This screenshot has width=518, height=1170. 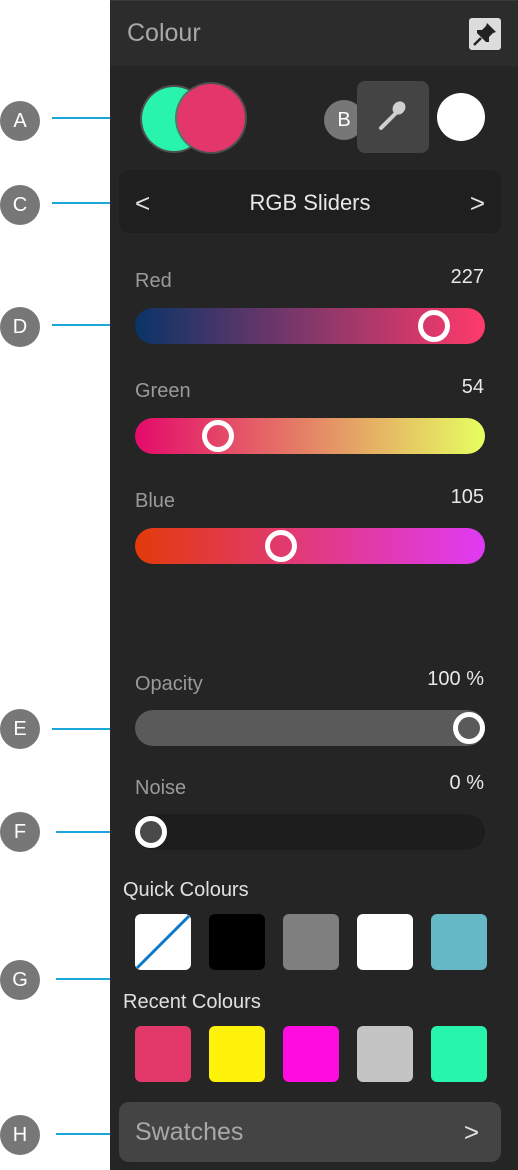 I want to click on quick-colours-title: Quick Colours, so click(x=186, y=890).